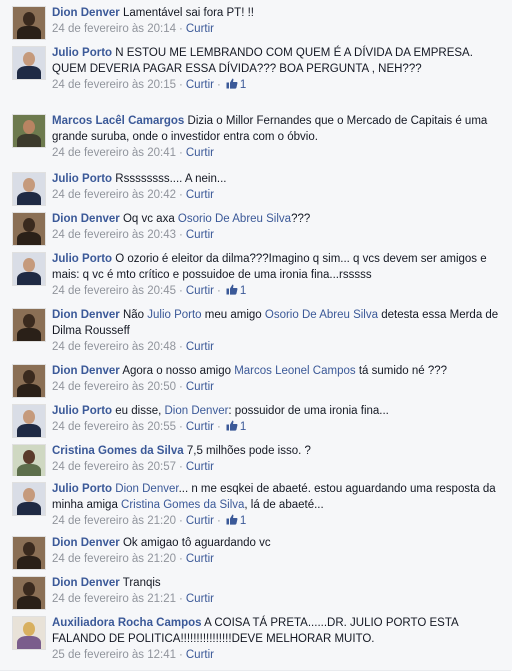 The height and width of the screenshot is (671, 512). What do you see at coordinates (114, 235) in the screenshot?
I see `timestamp: 24 de fevereiro às 20:43` at bounding box center [114, 235].